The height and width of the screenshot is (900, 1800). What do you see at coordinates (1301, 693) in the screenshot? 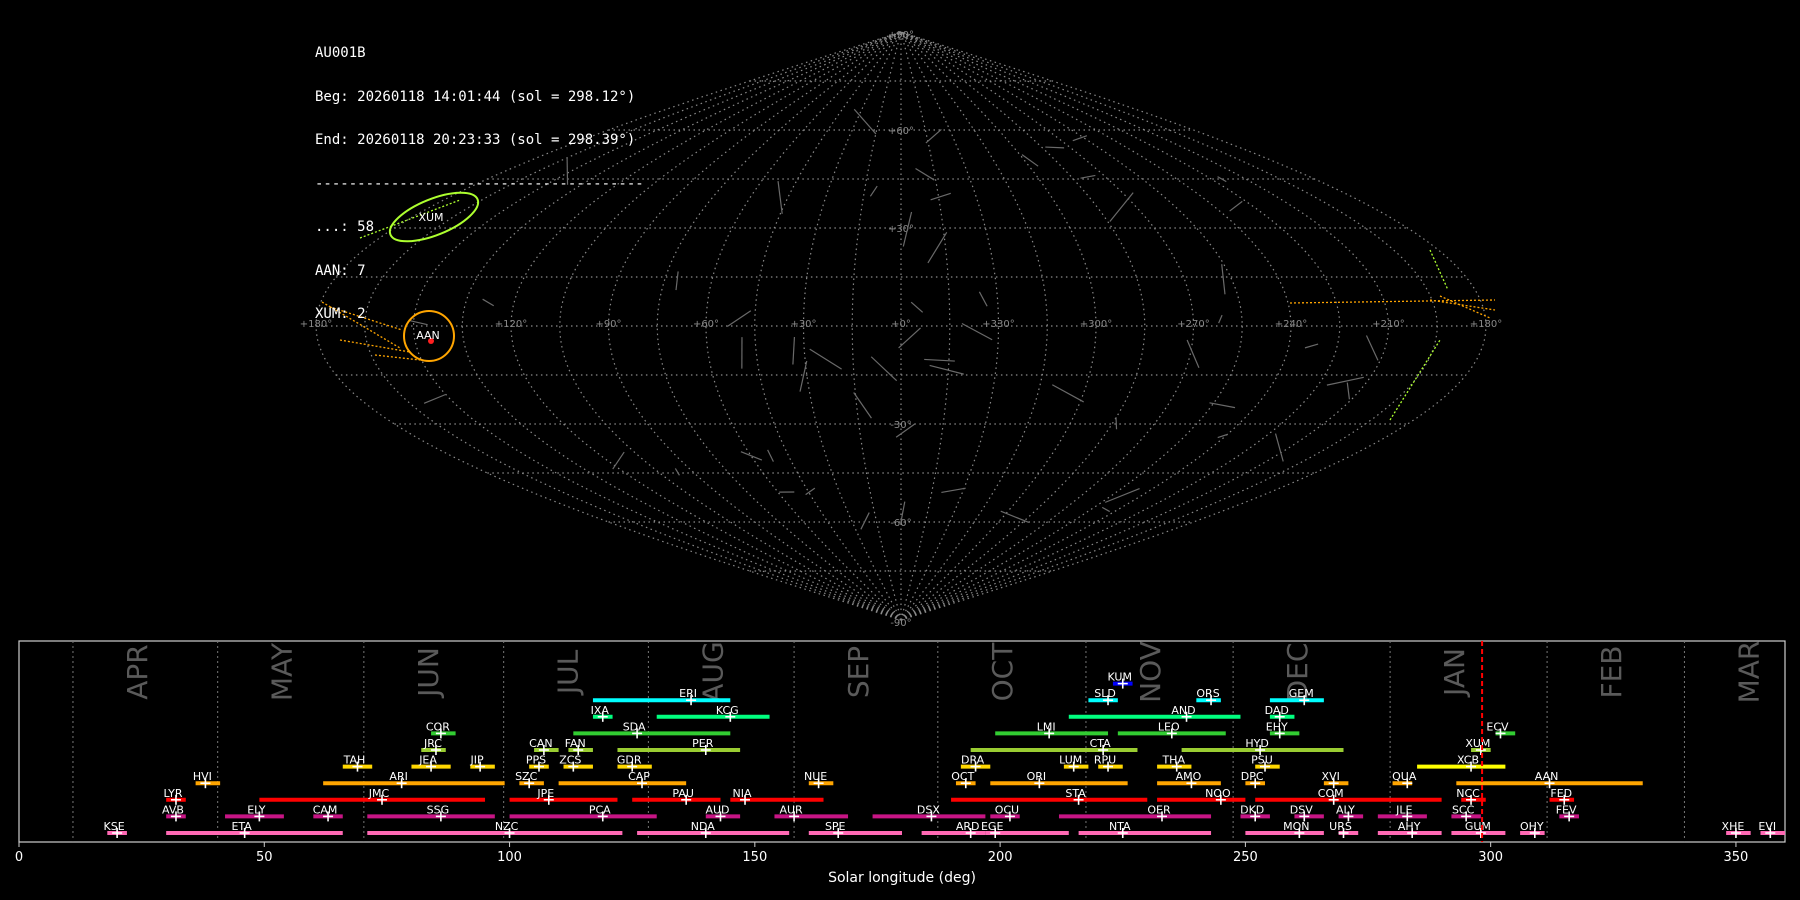
I see `shower-label: GEM` at bounding box center [1301, 693].